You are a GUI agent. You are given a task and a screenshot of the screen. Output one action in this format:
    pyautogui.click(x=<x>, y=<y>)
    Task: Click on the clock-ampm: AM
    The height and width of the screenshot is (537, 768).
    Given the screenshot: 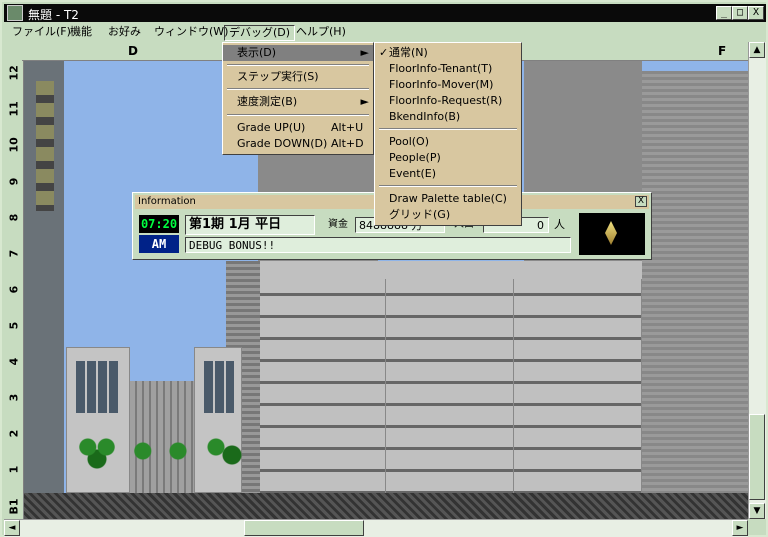 What is the action you would take?
    pyautogui.click(x=159, y=244)
    